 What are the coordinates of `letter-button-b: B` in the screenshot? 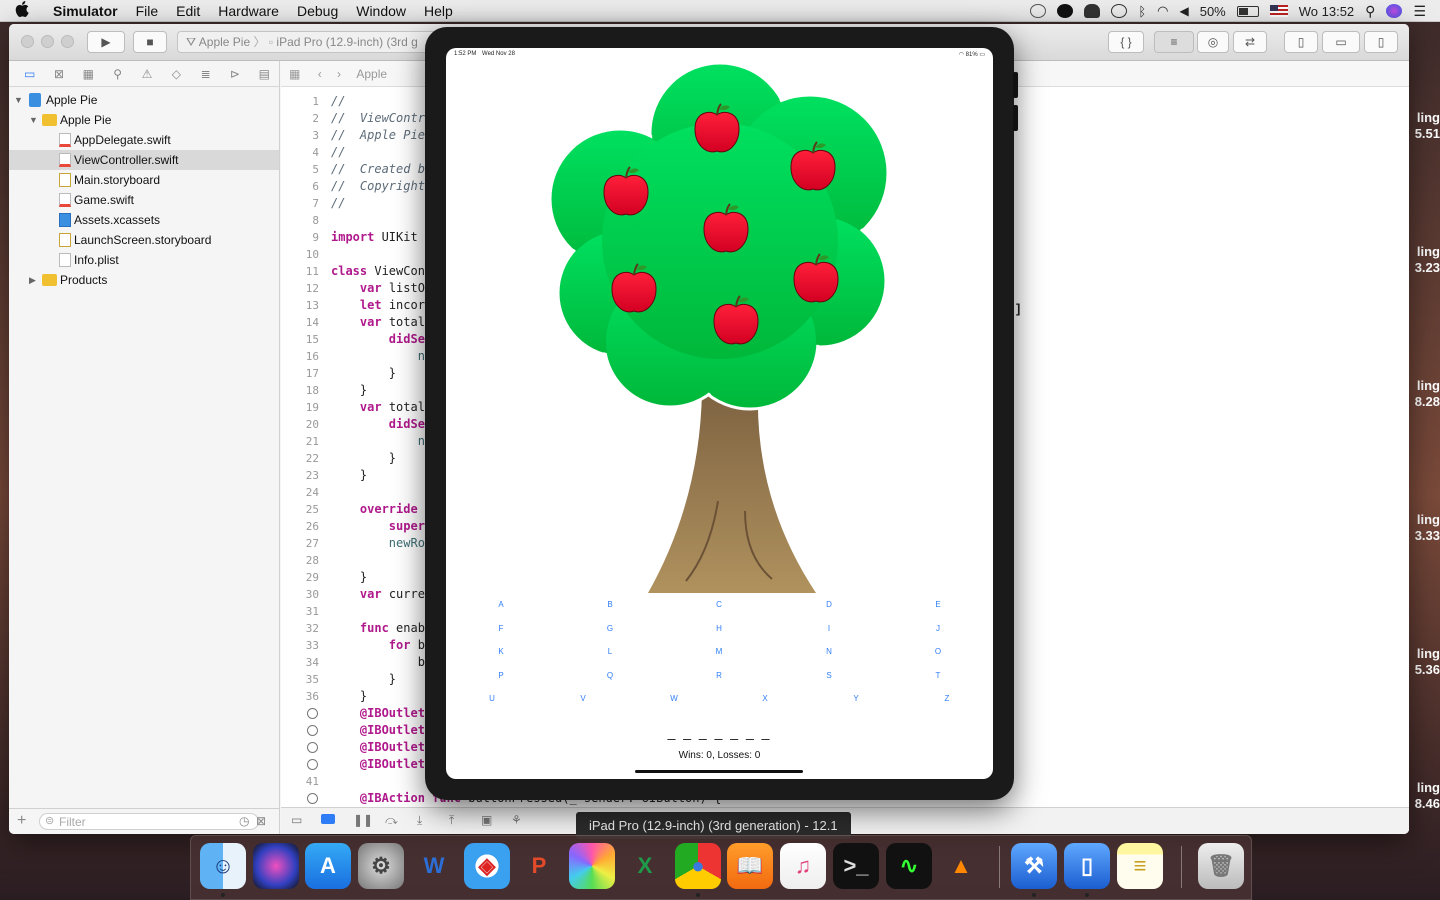 It's located at (609, 604).